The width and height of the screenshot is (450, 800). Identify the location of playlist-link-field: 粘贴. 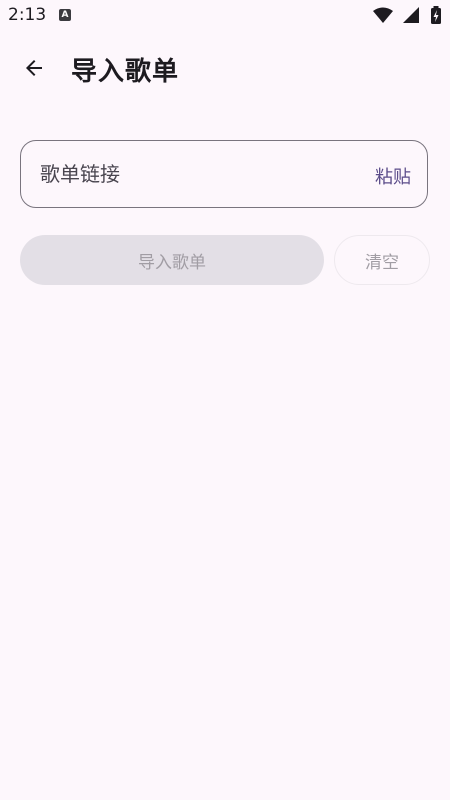
(224, 174).